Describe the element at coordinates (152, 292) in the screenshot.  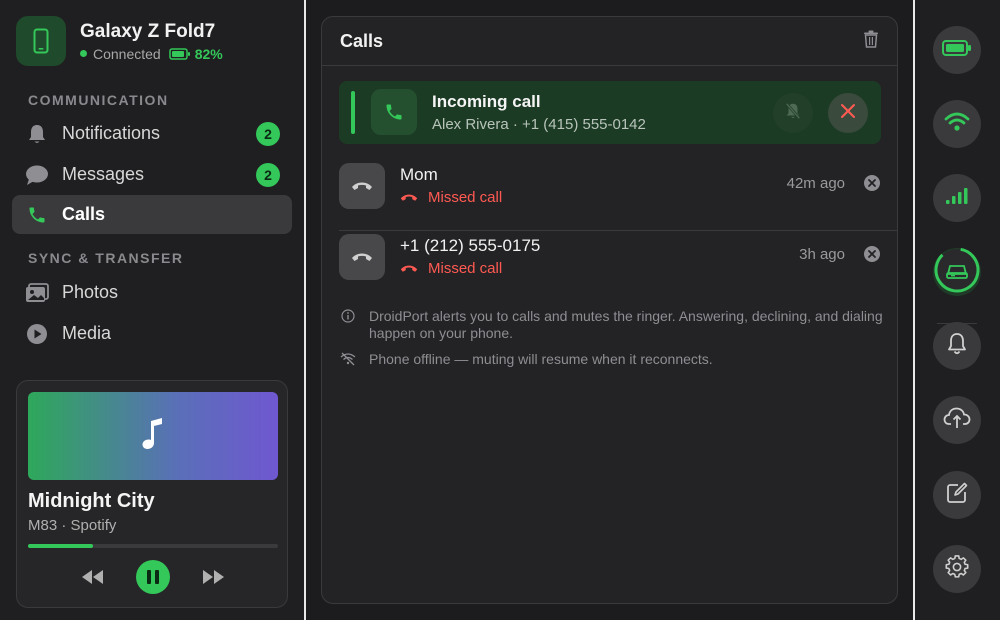
I see `sidebar-item-photos: Photos` at that location.